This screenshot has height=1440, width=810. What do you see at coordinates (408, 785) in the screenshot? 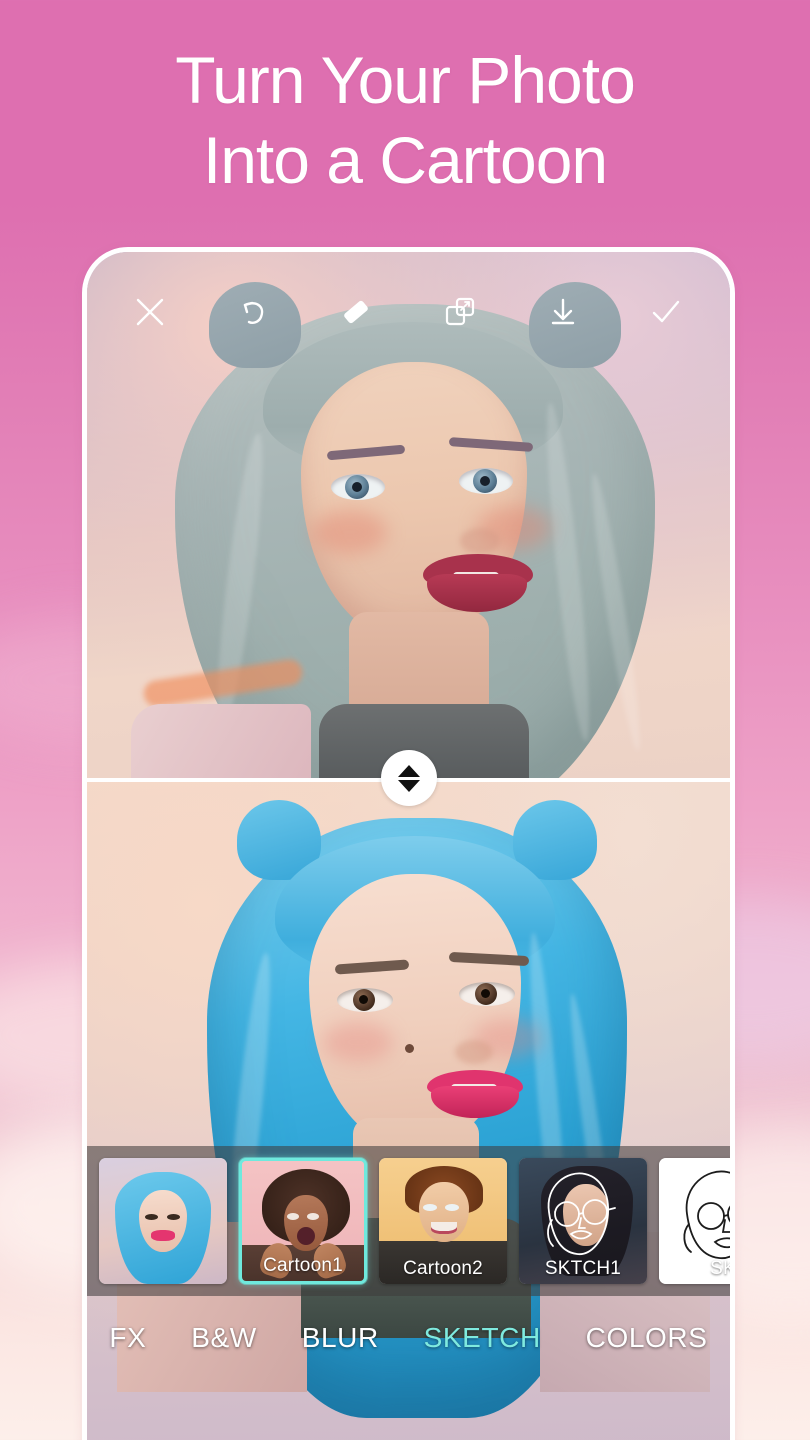
I see `arrow-down-icon` at bounding box center [408, 785].